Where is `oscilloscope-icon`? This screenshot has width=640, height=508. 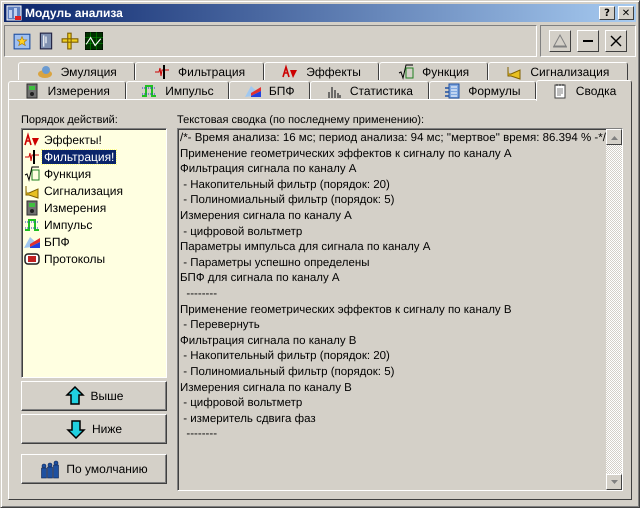
oscilloscope-icon is located at coordinates (94, 41).